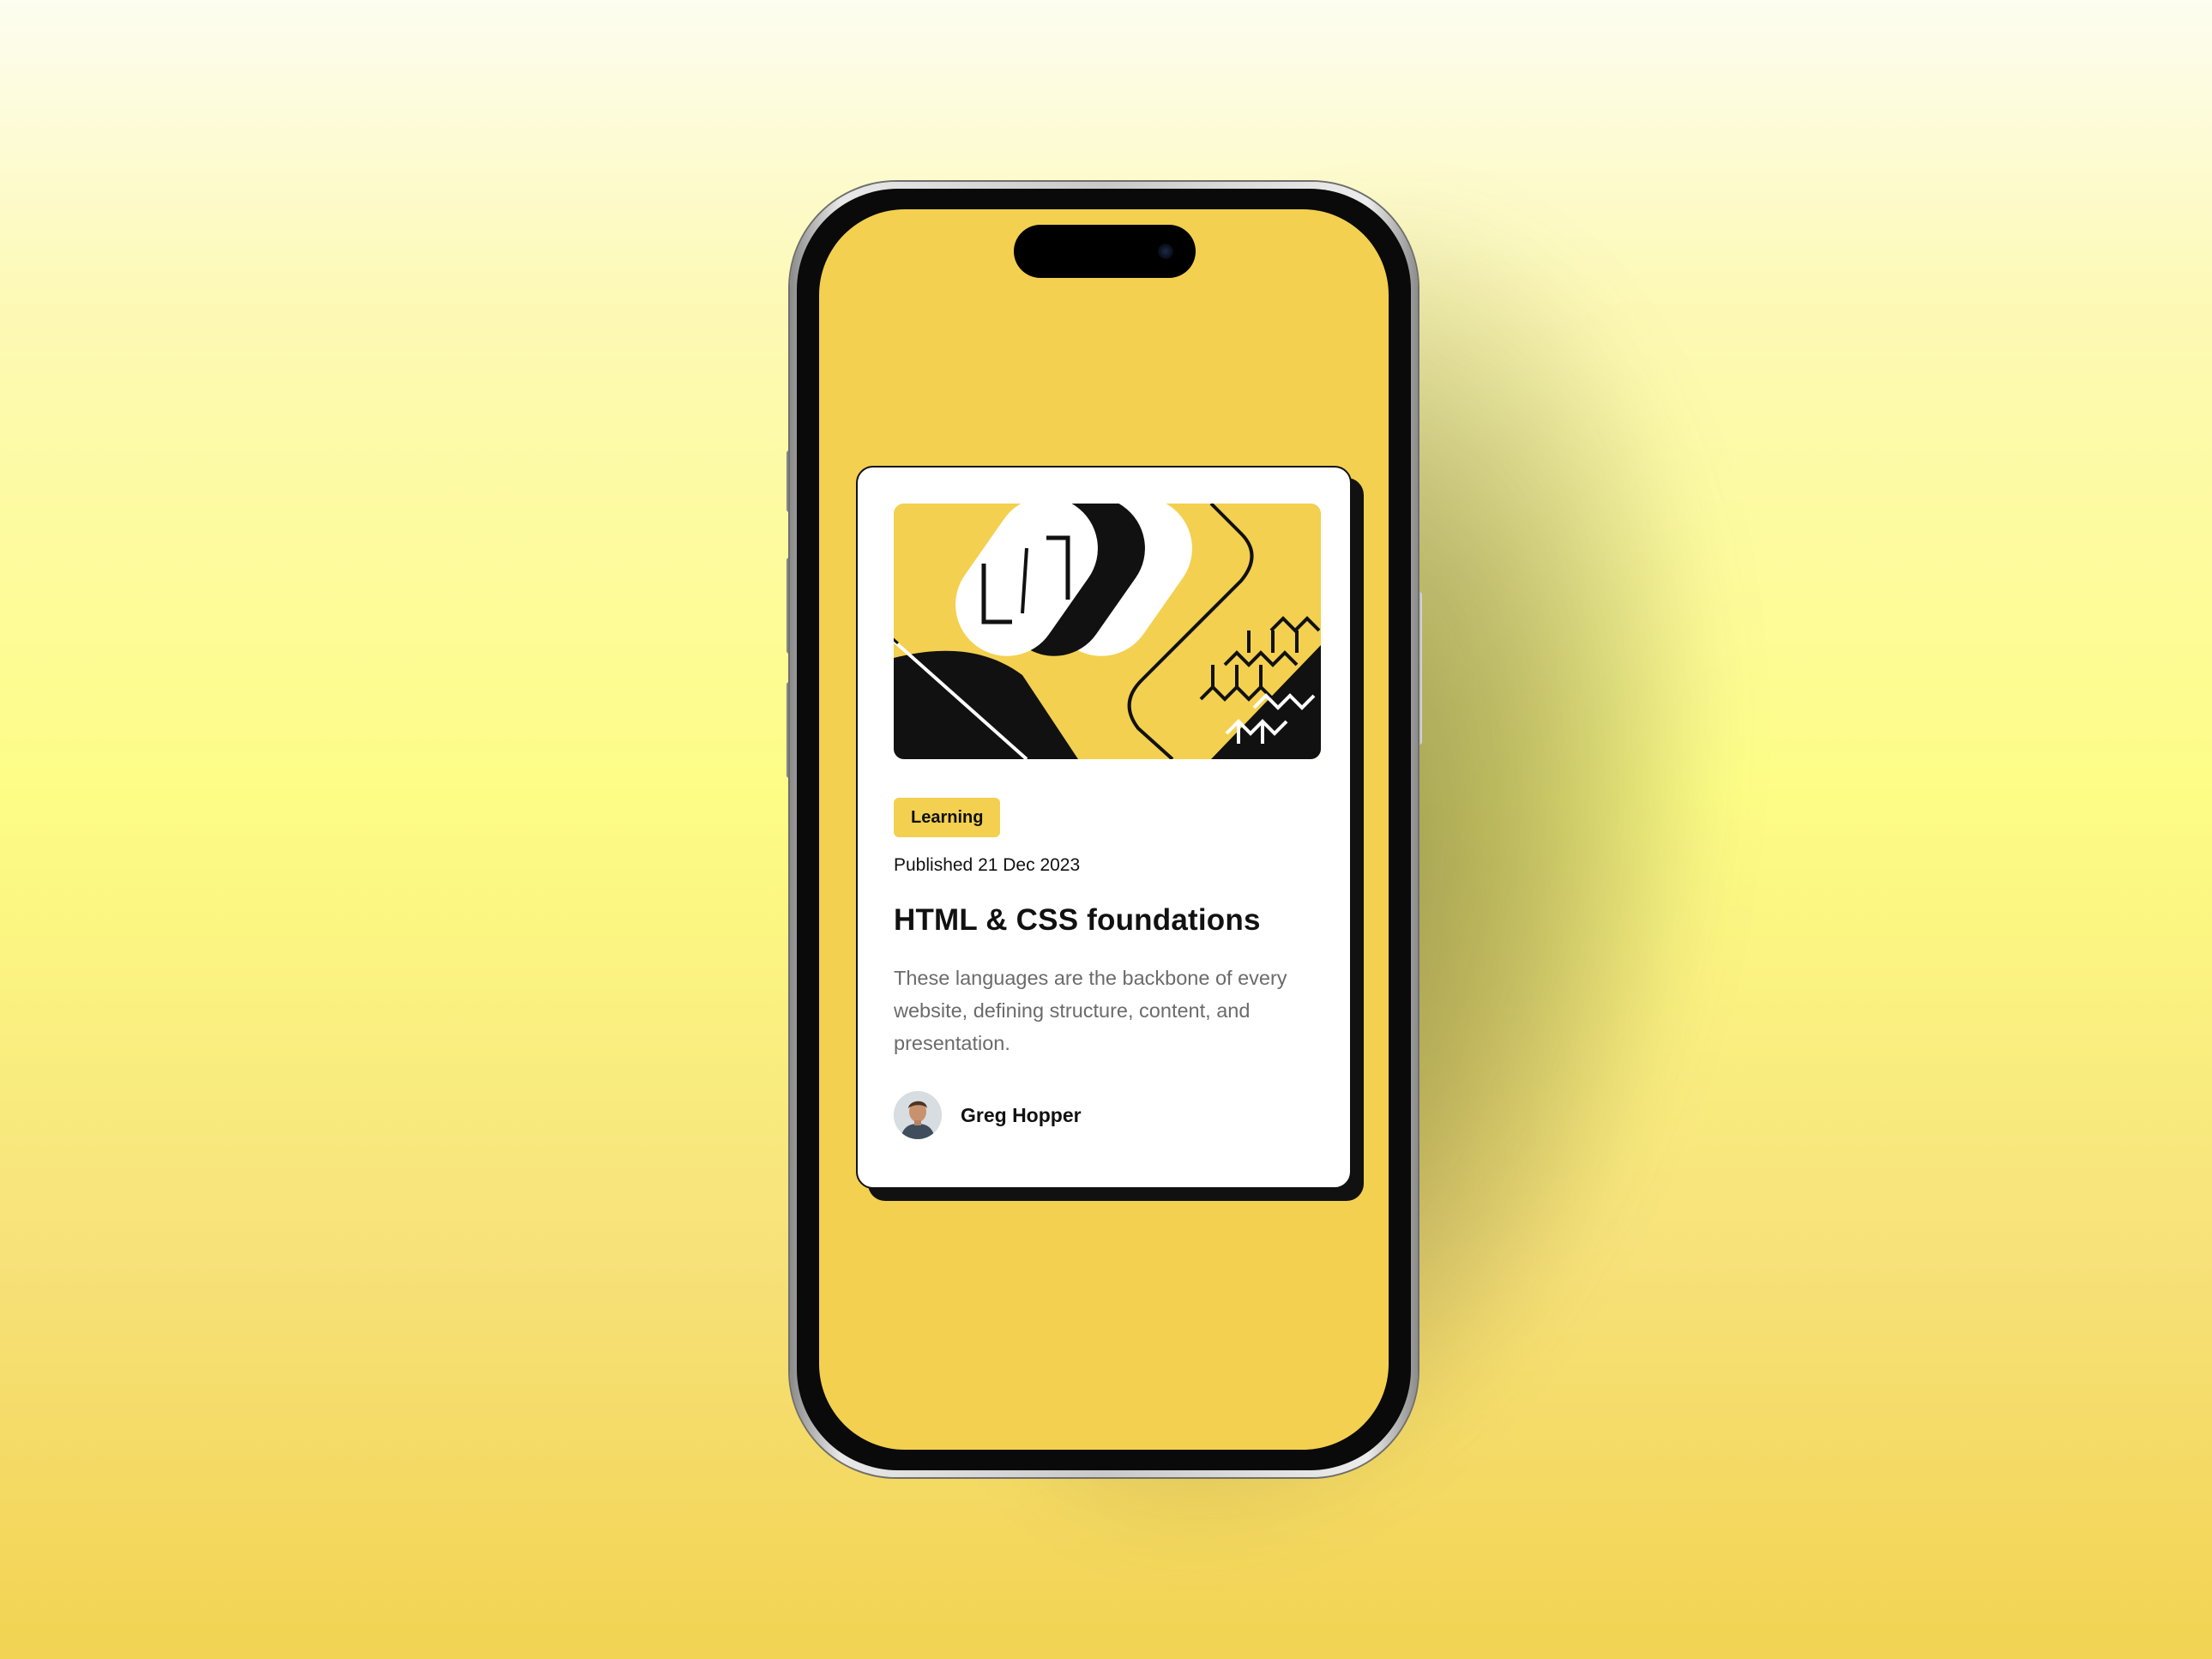 This screenshot has height=1659, width=2212. I want to click on author-row: Greg Hopper, so click(988, 1115).